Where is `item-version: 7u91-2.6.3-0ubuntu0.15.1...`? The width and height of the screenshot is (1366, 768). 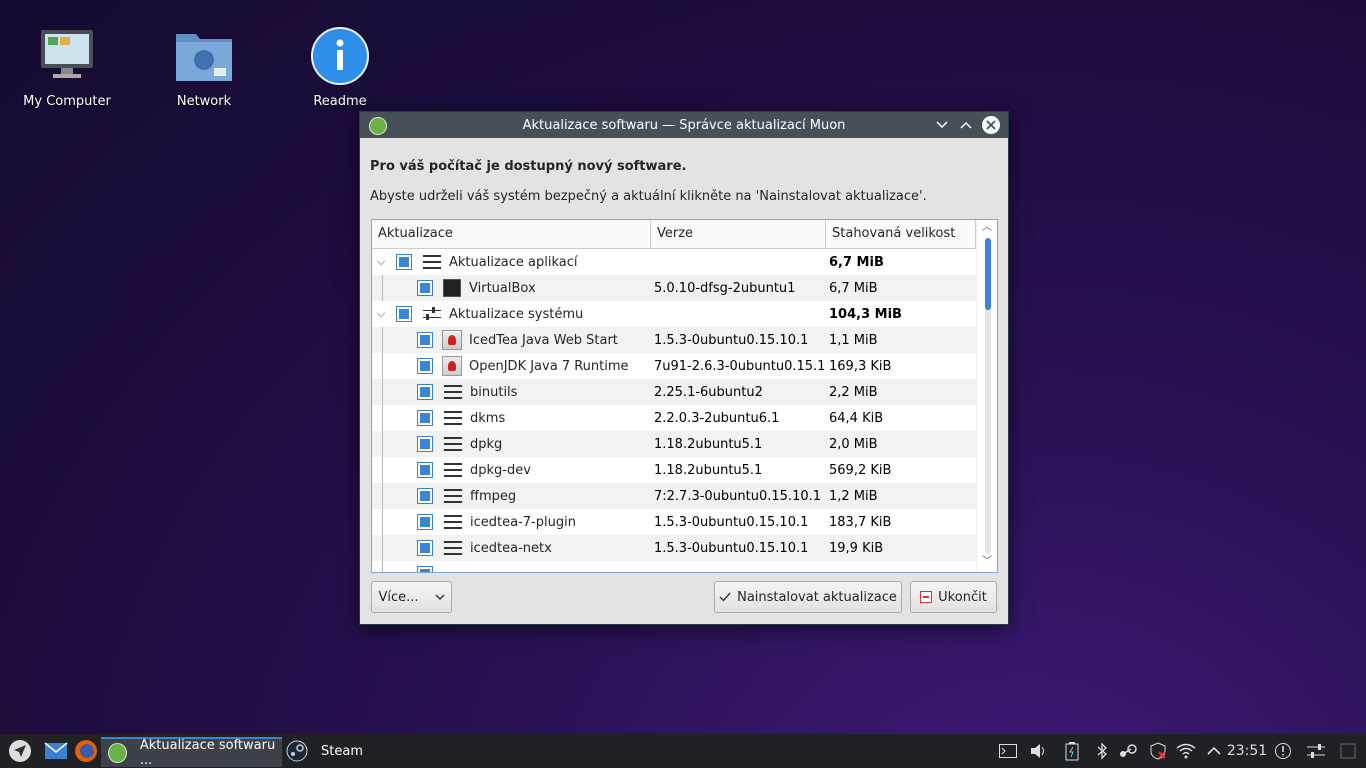 item-version: 7u91-2.6.3-0ubuntu0.15.1... is located at coordinates (740, 366).